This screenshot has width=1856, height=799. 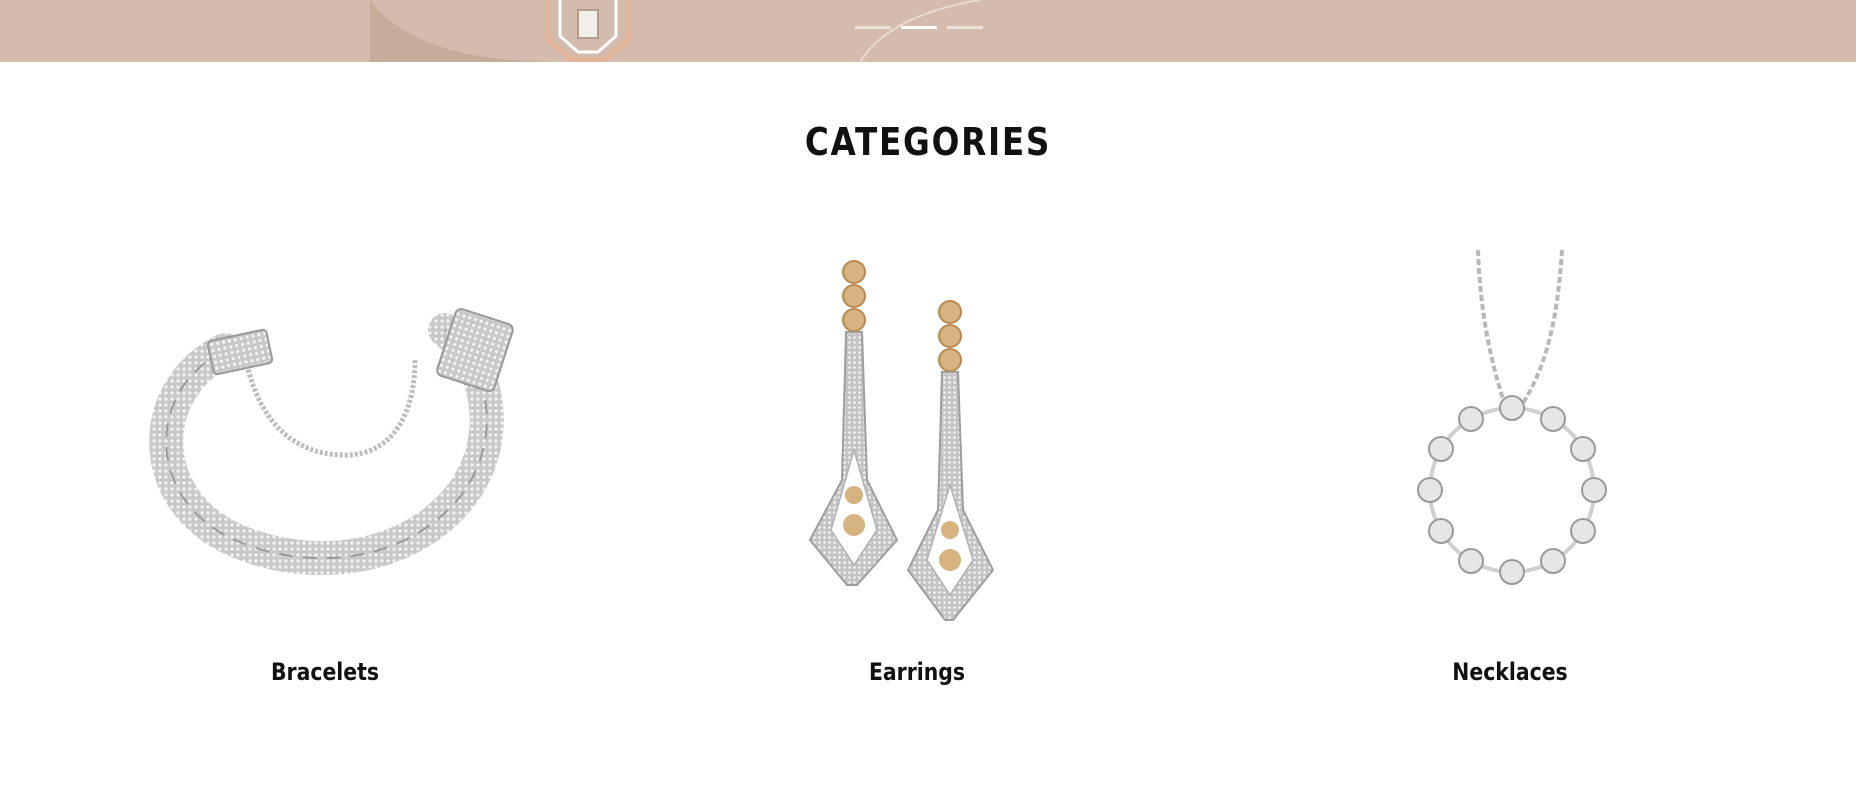 I want to click on category-label-bracelets: Bracelets, so click(x=325, y=672).